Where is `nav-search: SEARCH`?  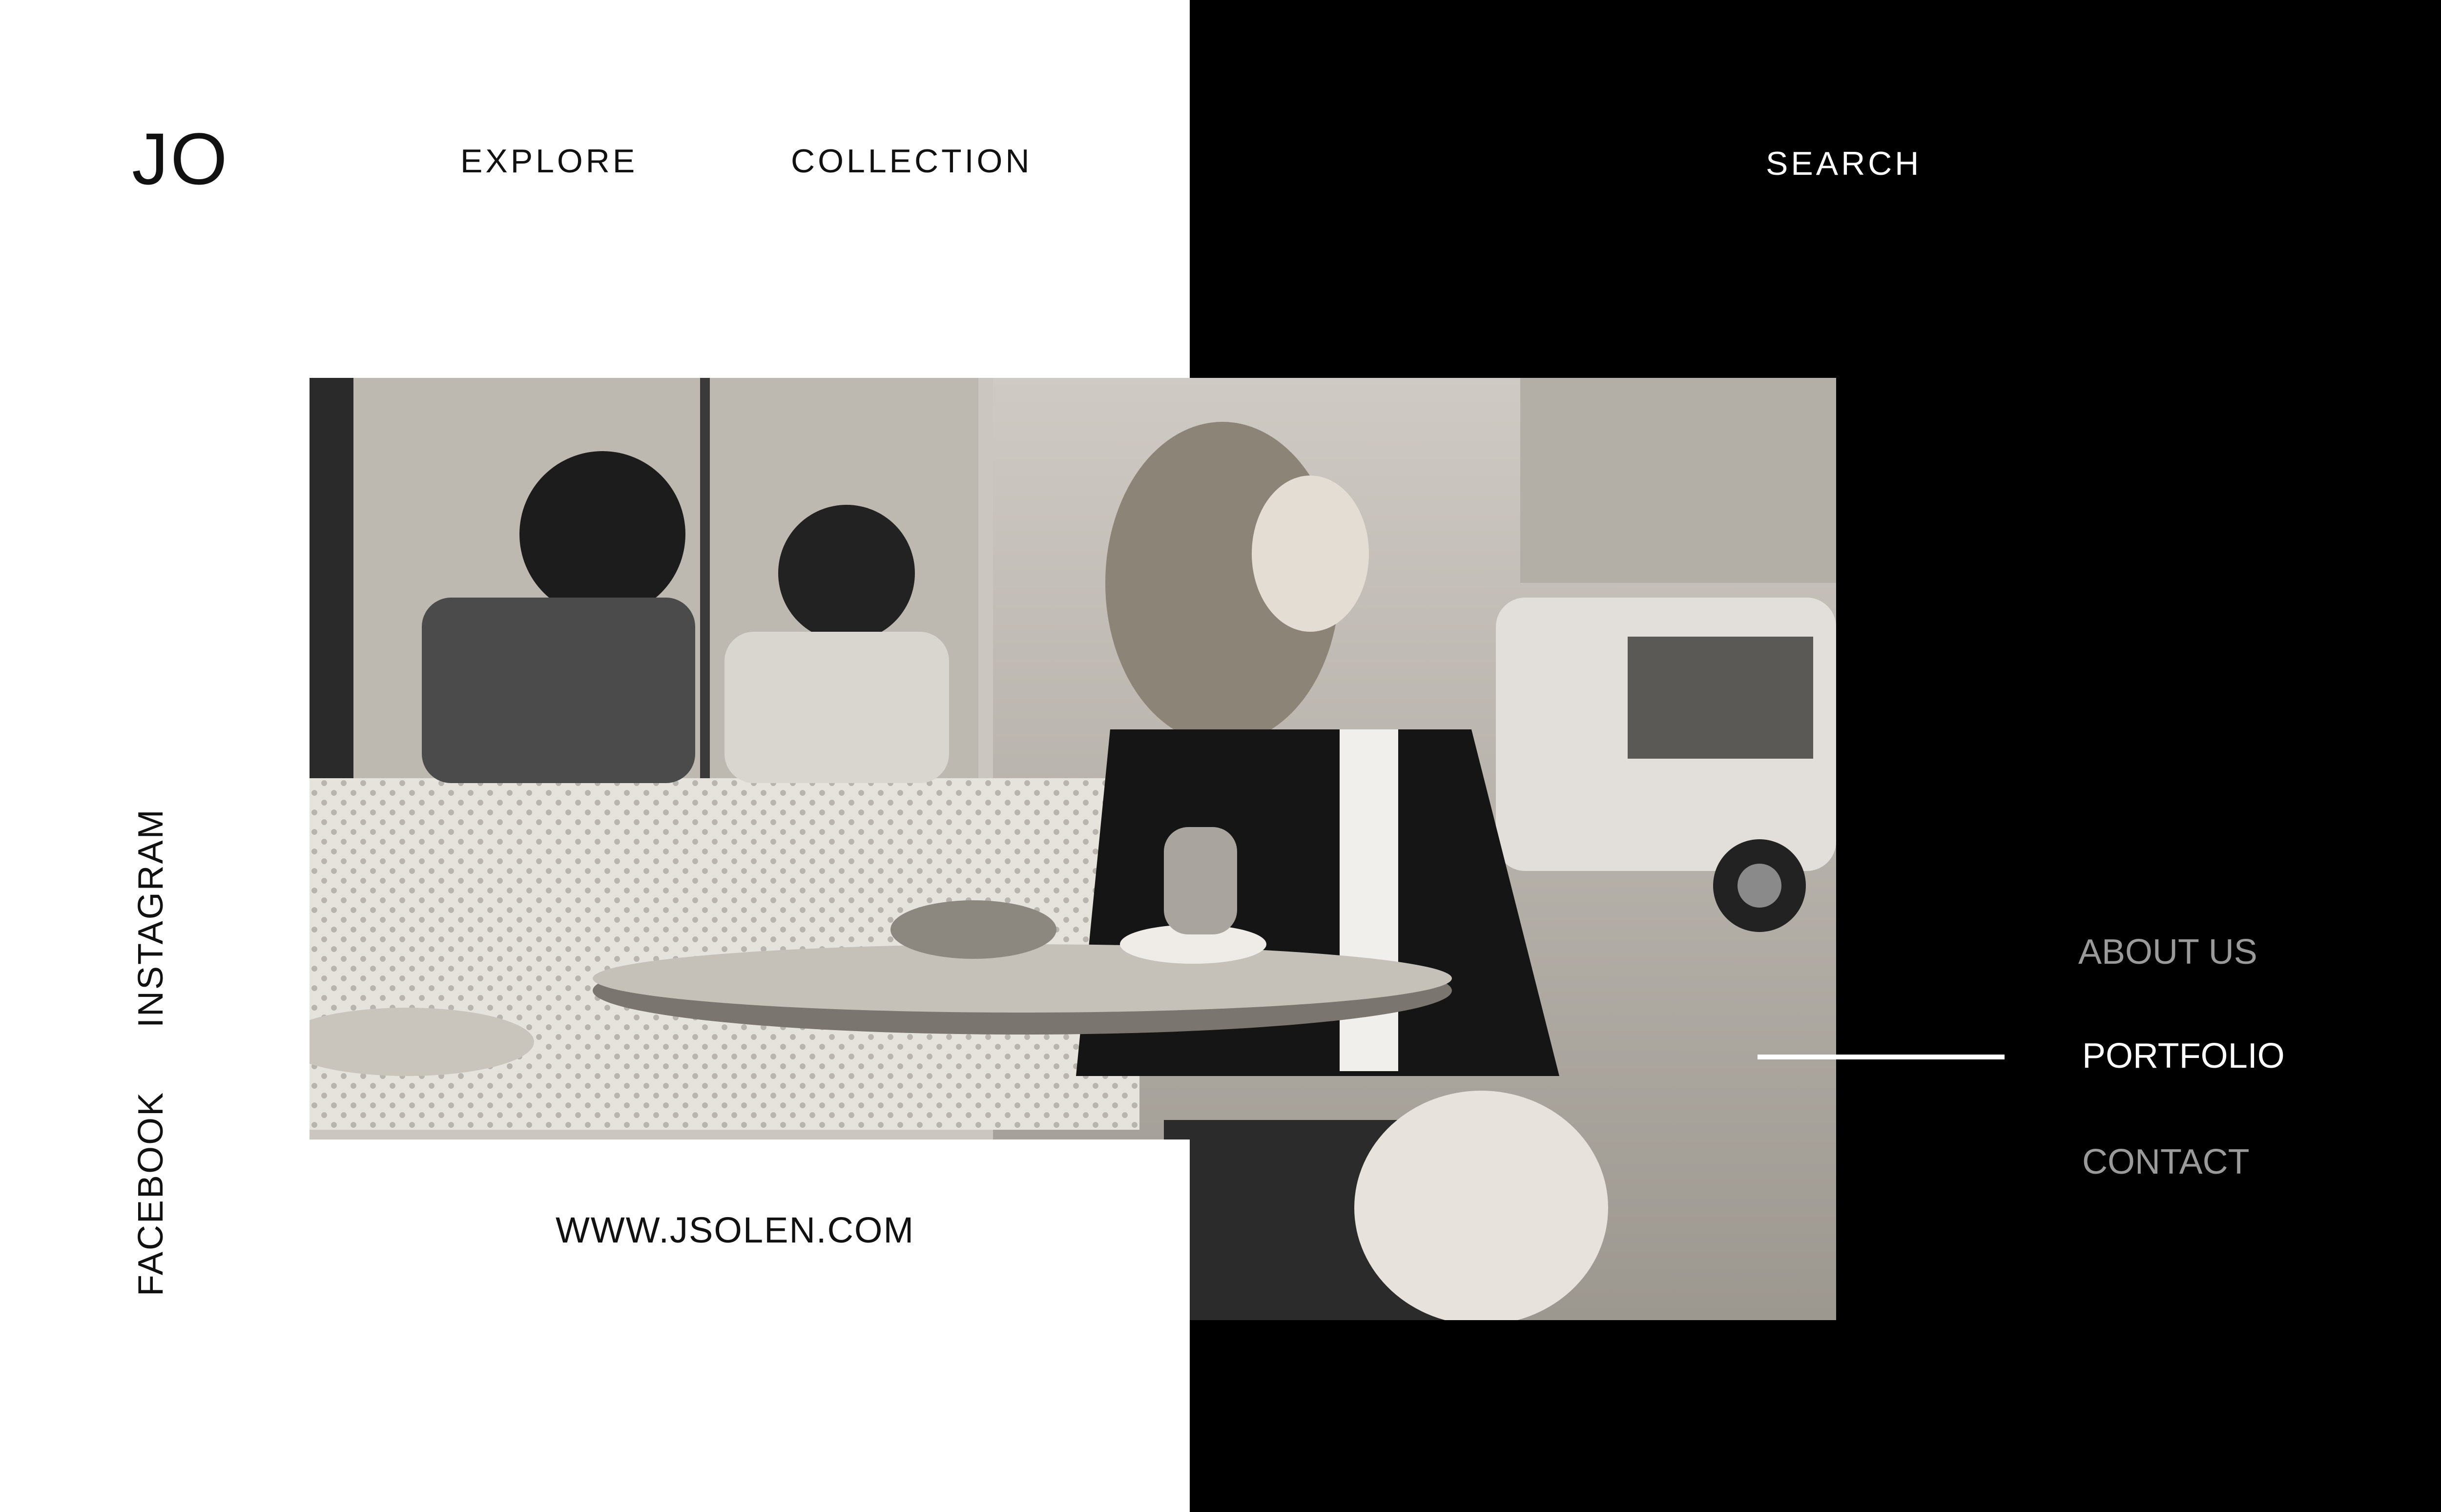
nav-search: SEARCH is located at coordinates (1844, 163).